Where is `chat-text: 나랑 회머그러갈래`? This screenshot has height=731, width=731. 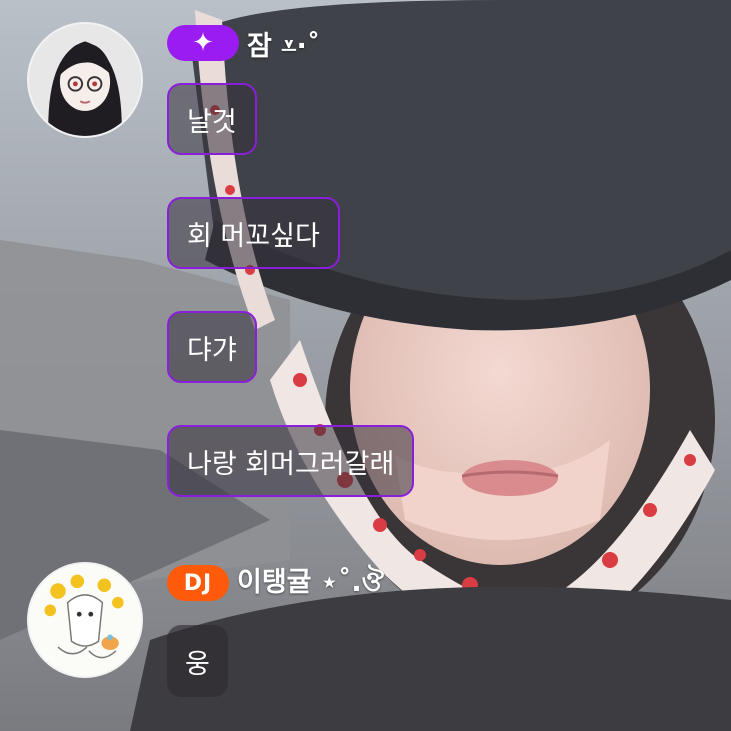
chat-text: 나랑 회머그러갈래 is located at coordinates (291, 464).